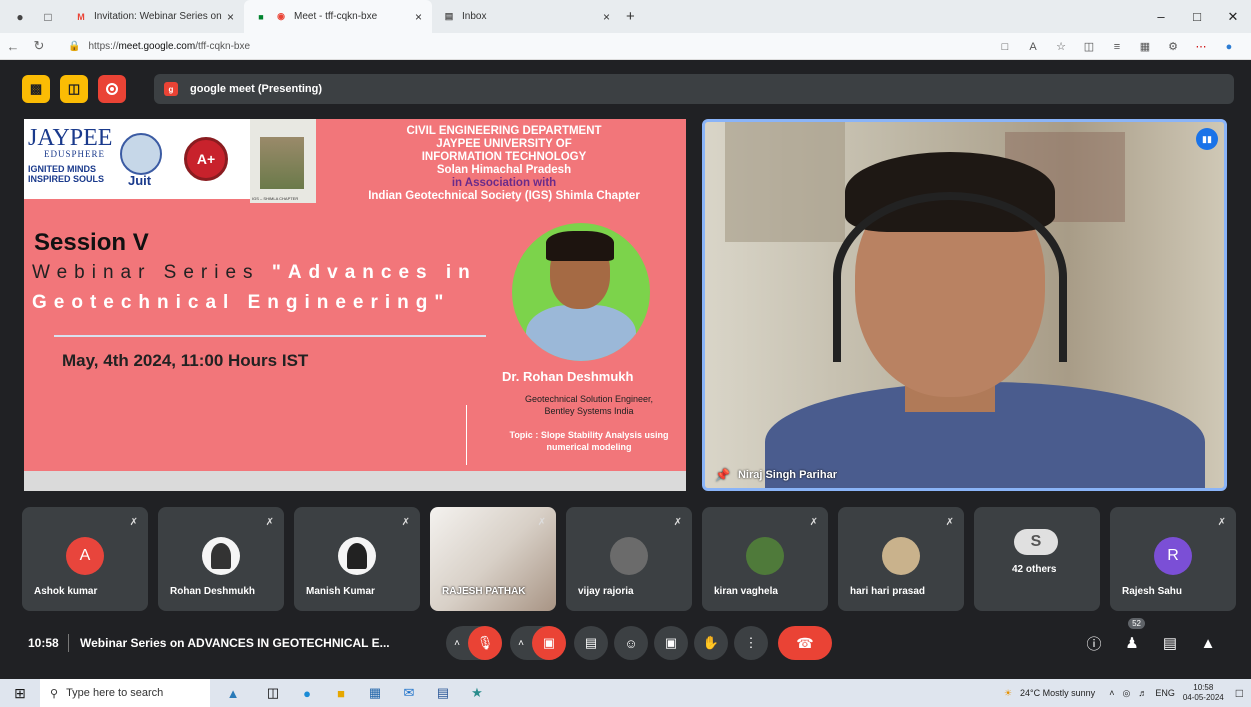 The image size is (1251, 707). I want to click on side-panel-controls: ⓘ ♟ 52 ▤ ▲, so click(1151, 639).